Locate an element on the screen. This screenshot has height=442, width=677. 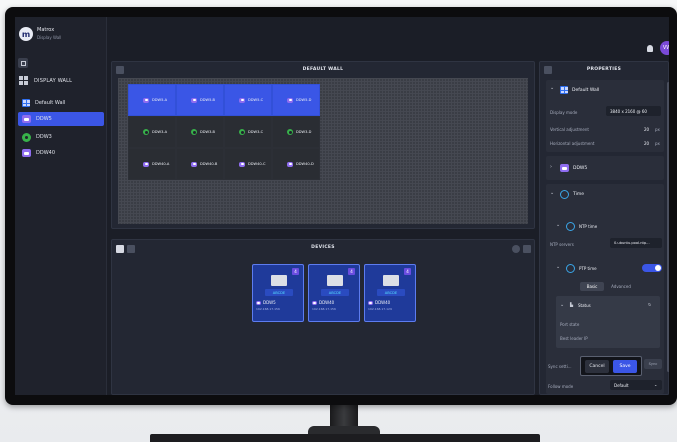
cancel-button: Cancel is located at coordinates (597, 366).